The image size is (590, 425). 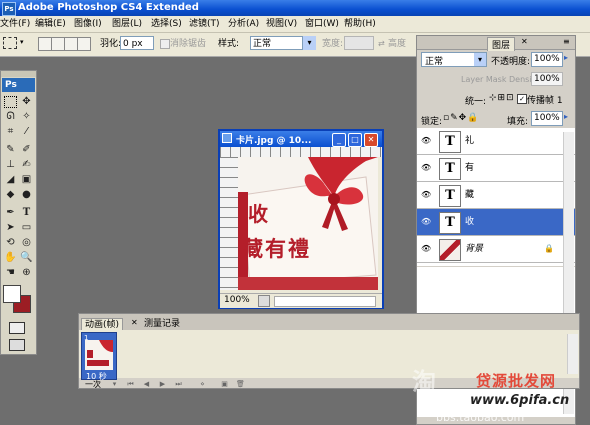 I want to click on menu-filter: 滤镜(T), so click(x=204, y=24).